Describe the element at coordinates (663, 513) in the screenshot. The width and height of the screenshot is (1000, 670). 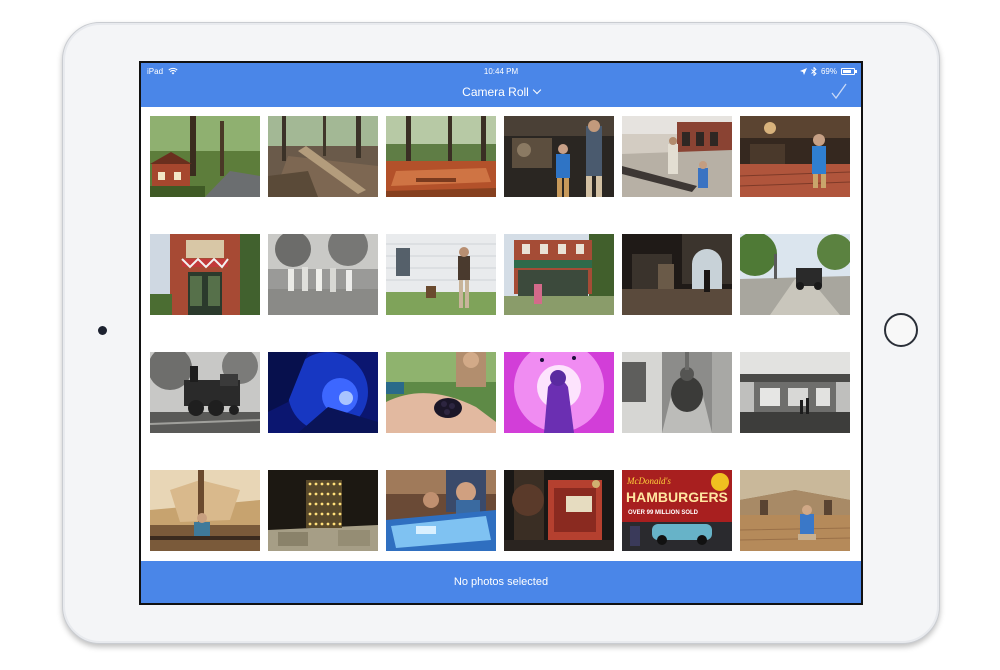
I see `sign-sub-text: OVER 99 MILLION SOLD` at that location.